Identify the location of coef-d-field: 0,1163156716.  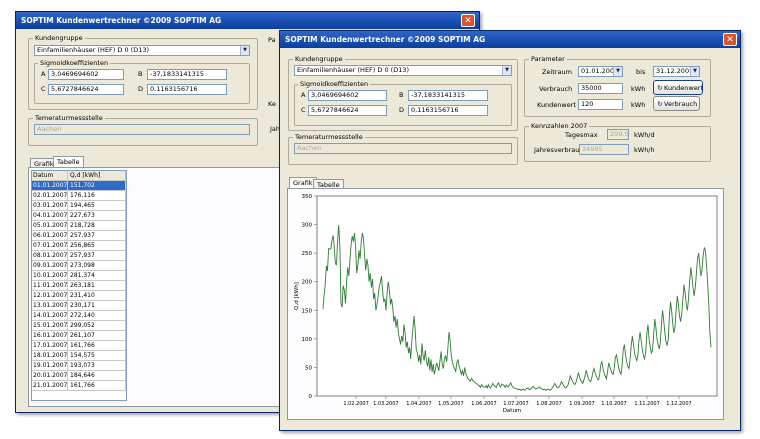
(448, 110).